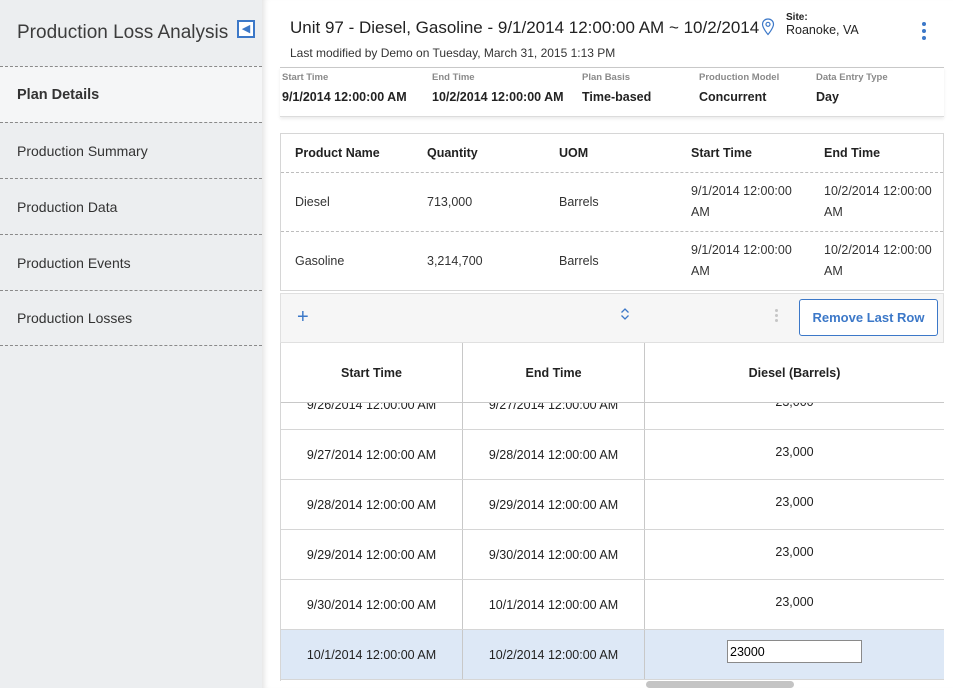 Image resolution: width=953 pixels, height=688 pixels. Describe the element at coordinates (733, 97) in the screenshot. I see `meta-value: Concurrent` at that location.